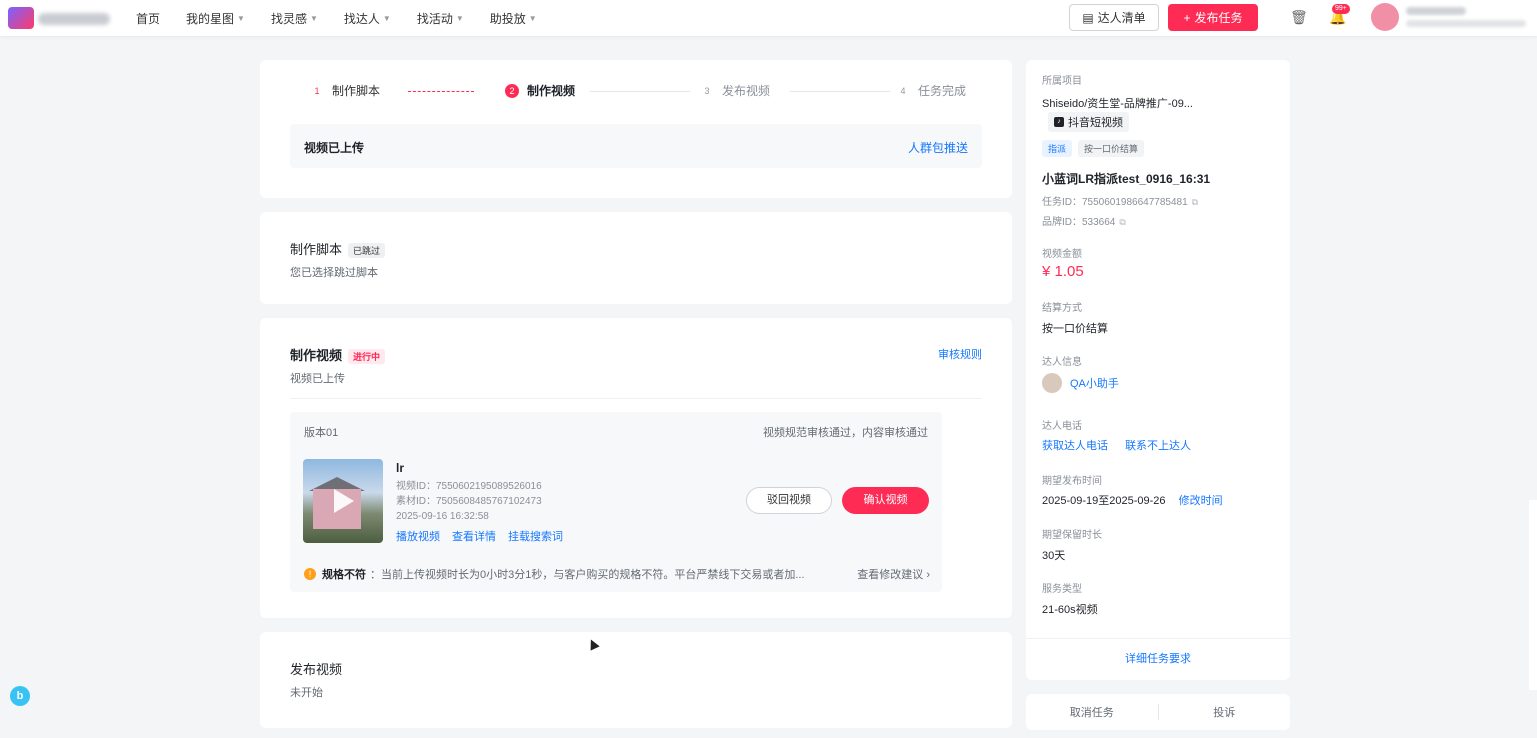 This screenshot has height=738, width=1537. I want to click on play-icon, so click(344, 501).